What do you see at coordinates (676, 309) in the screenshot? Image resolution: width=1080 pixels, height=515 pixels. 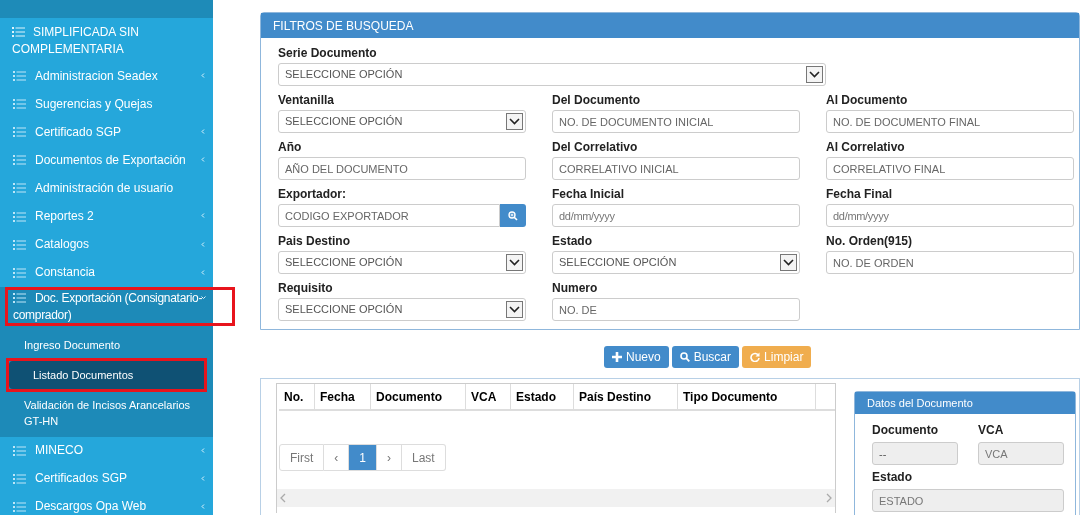 I see `input-field: NO. DE` at bounding box center [676, 309].